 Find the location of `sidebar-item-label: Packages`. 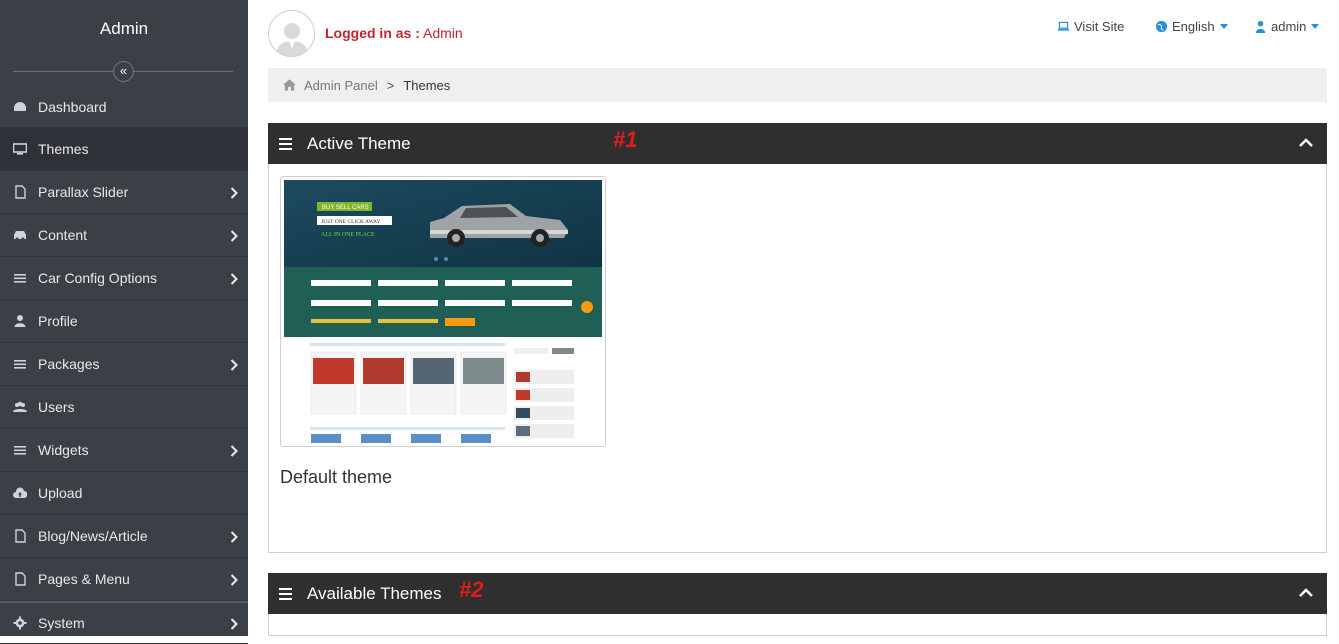

sidebar-item-label: Packages is located at coordinates (69, 364).